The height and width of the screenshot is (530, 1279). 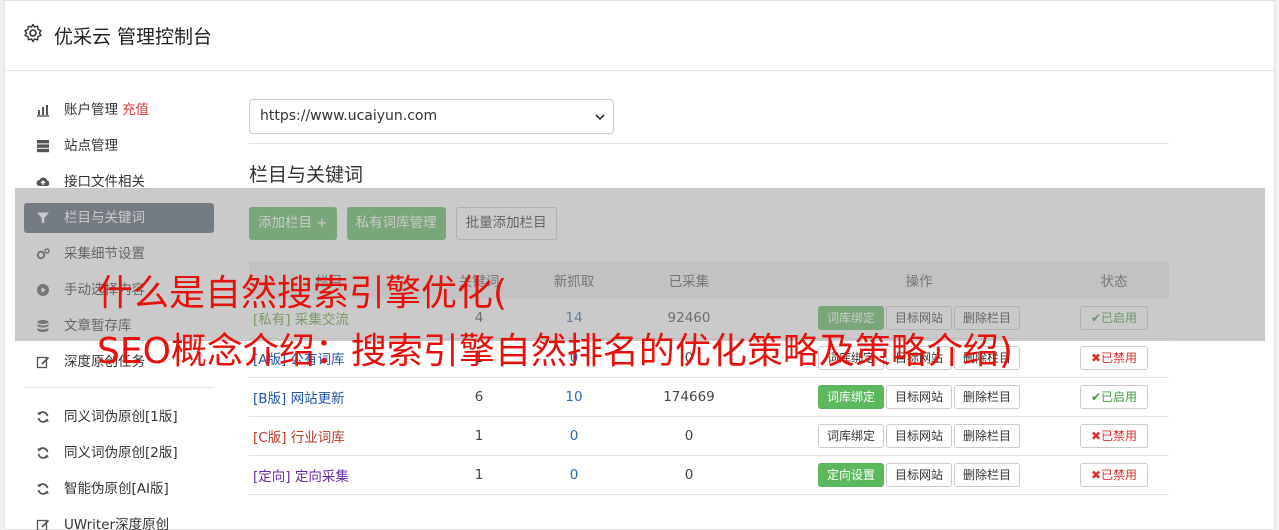 What do you see at coordinates (639, 36) in the screenshot?
I see `top-bar: 优采云 管理控制台` at bounding box center [639, 36].